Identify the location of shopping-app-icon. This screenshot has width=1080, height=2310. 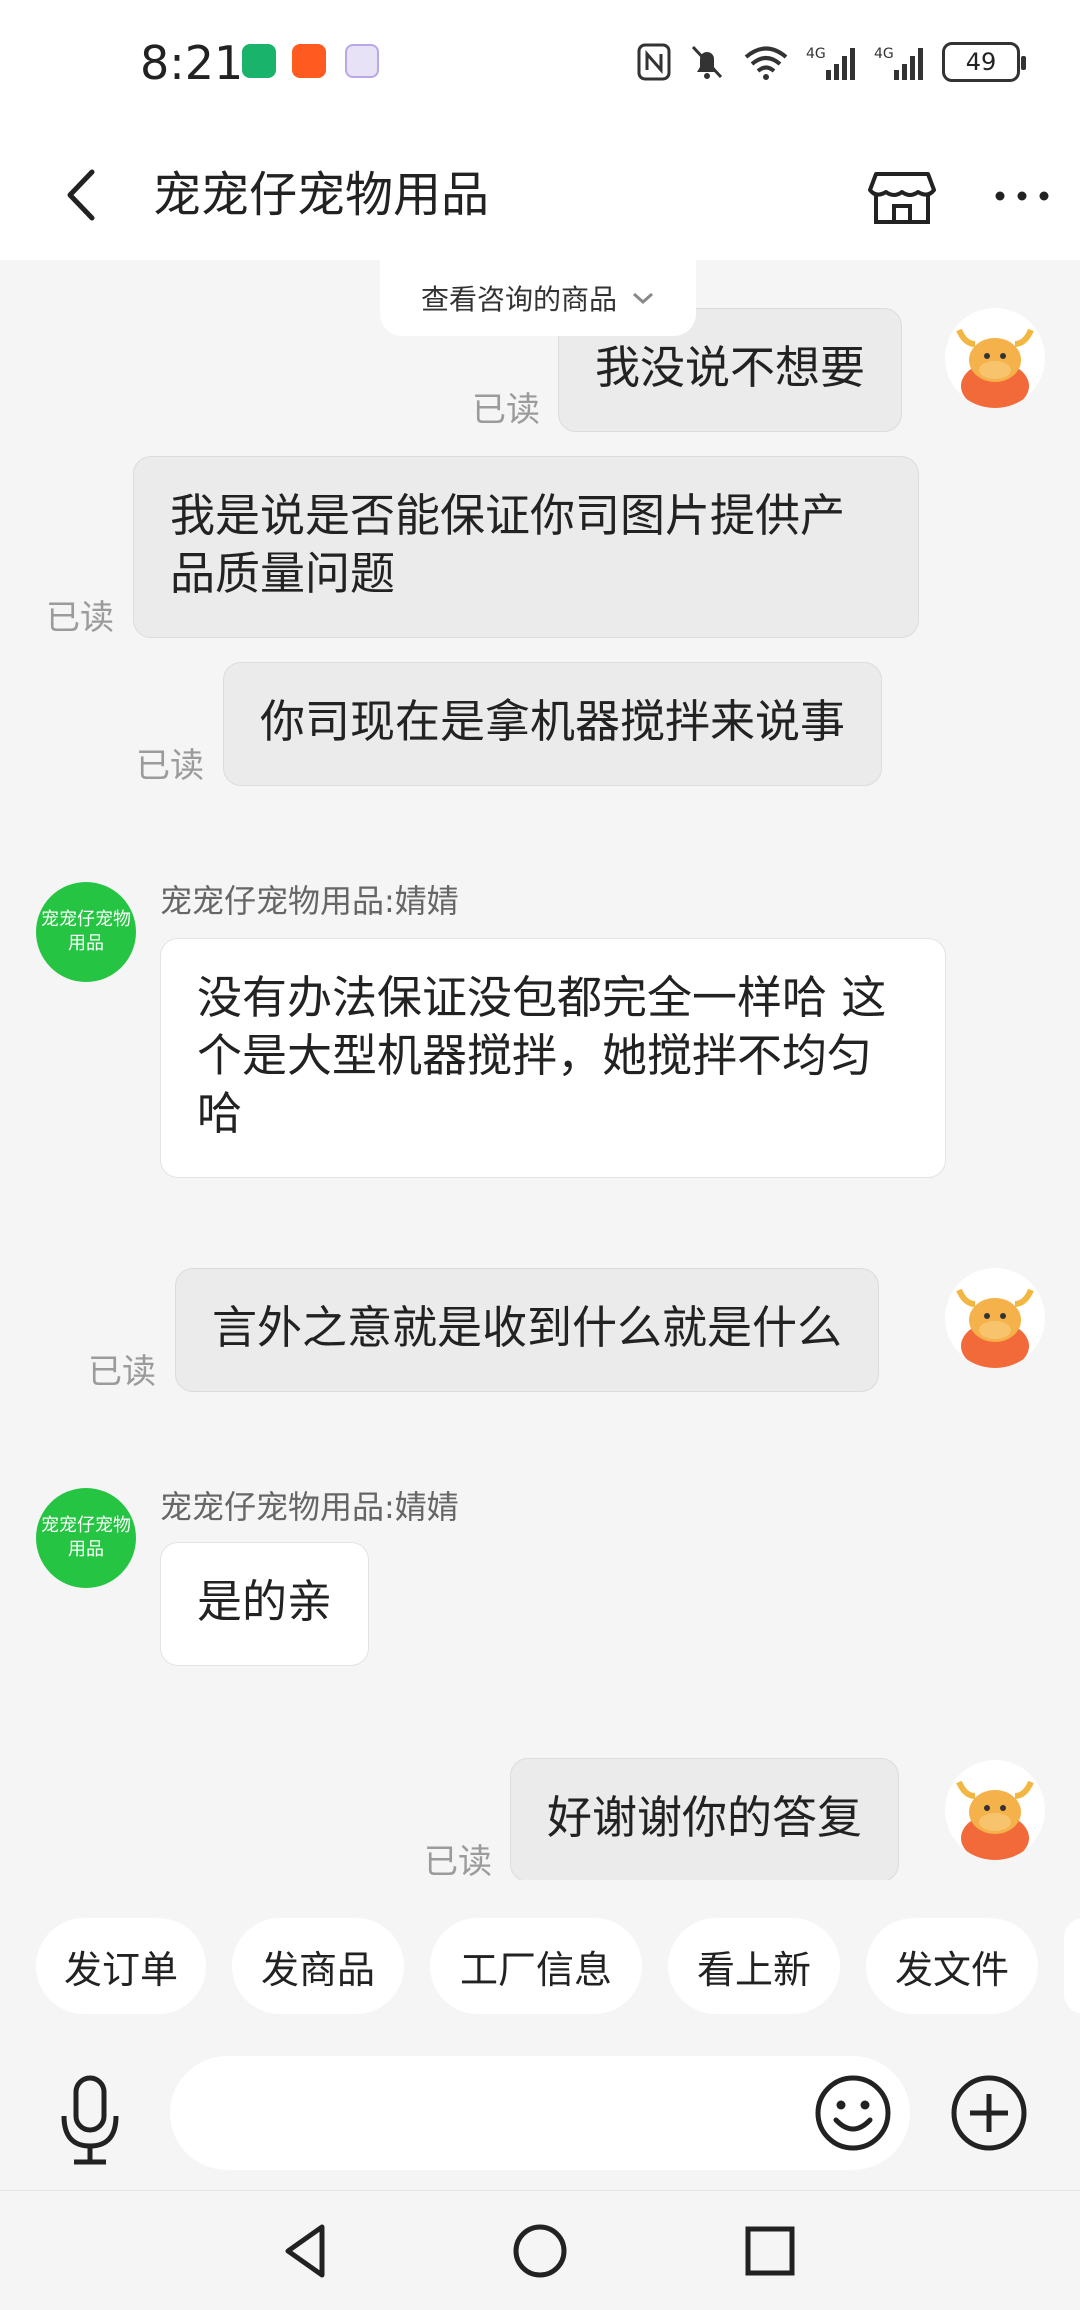
(309, 61).